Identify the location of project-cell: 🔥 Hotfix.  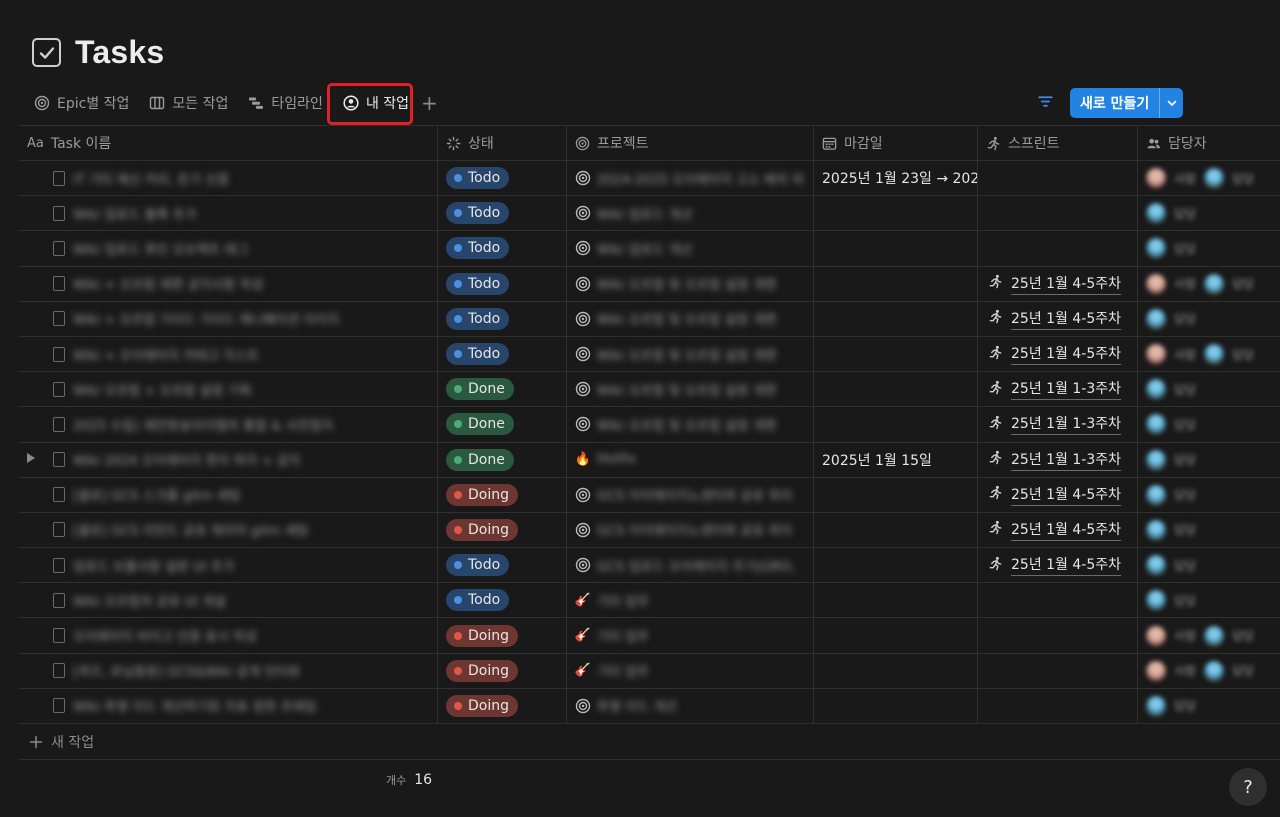
(690, 459).